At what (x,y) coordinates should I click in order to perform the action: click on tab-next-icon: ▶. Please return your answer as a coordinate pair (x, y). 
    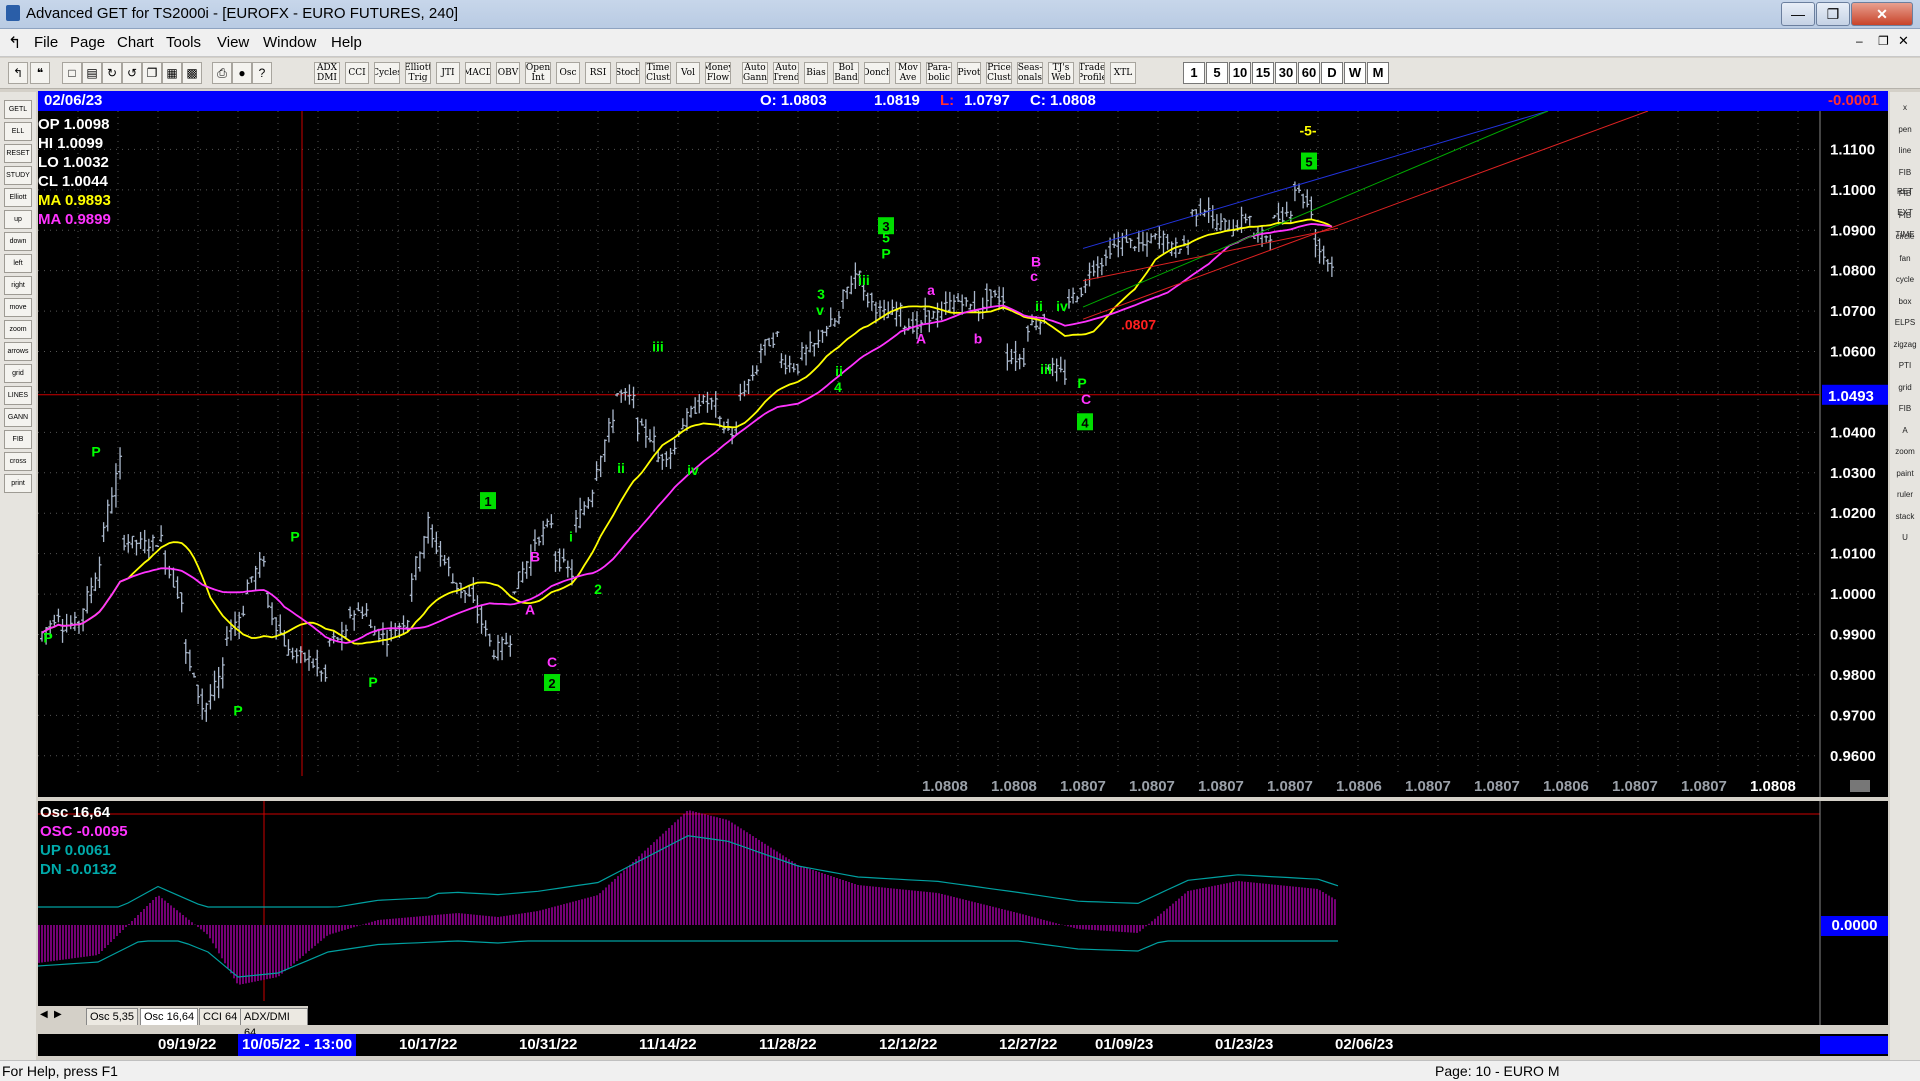
    Looking at the image, I should click on (58, 1014).